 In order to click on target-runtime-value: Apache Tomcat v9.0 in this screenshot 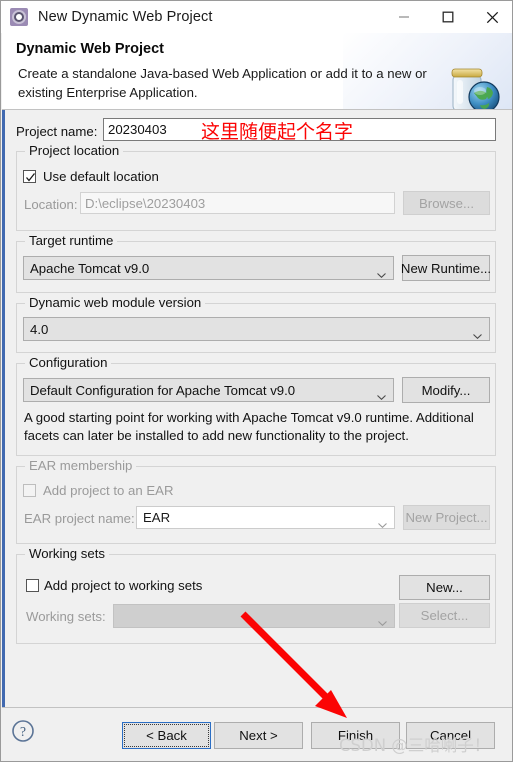, I will do `click(90, 268)`.